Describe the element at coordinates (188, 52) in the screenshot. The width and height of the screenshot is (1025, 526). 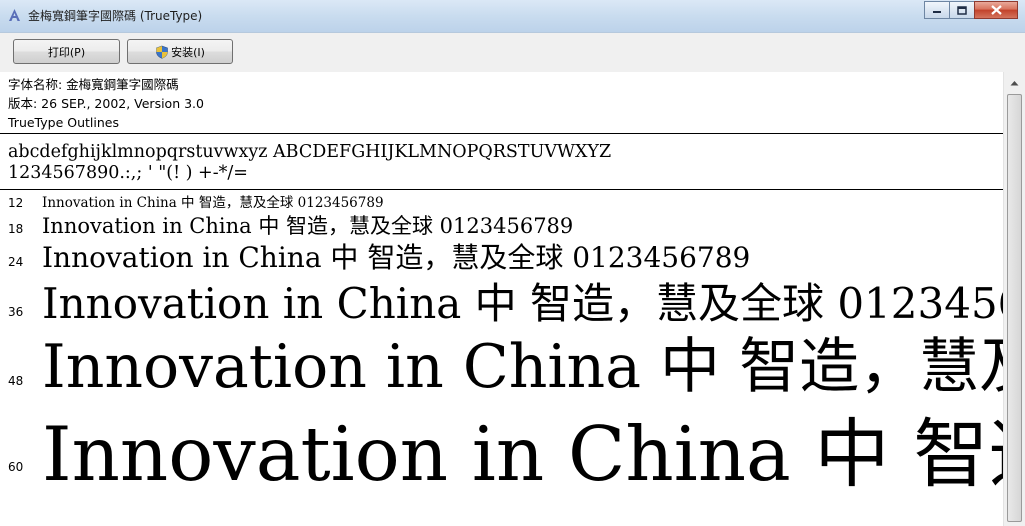
I see `install-button-label: 安装(I)` at that location.